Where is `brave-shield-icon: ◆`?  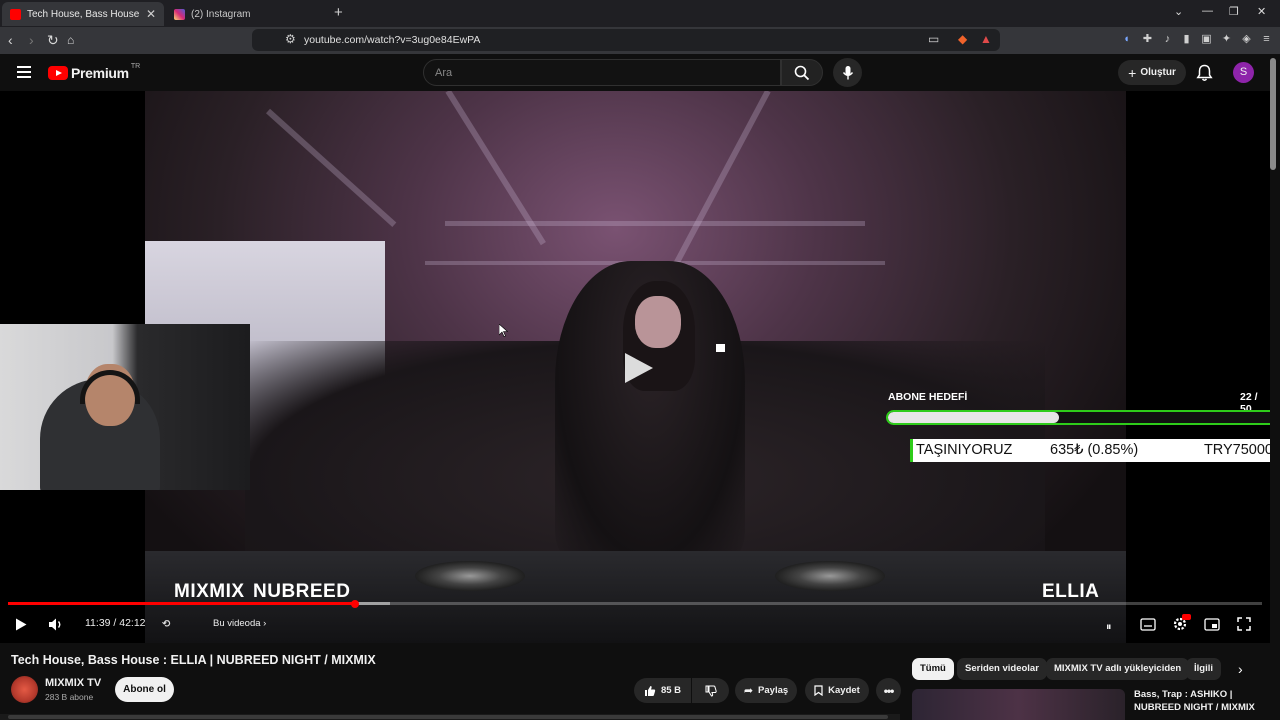
brave-shield-icon: ◆ is located at coordinates (962, 39).